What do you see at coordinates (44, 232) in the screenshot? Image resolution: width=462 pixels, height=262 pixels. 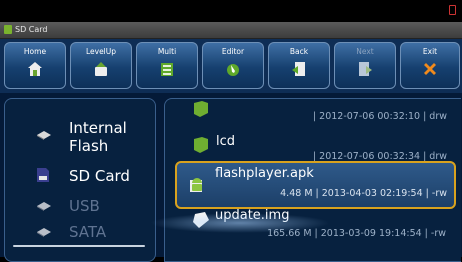 I see `sata-icon` at bounding box center [44, 232].